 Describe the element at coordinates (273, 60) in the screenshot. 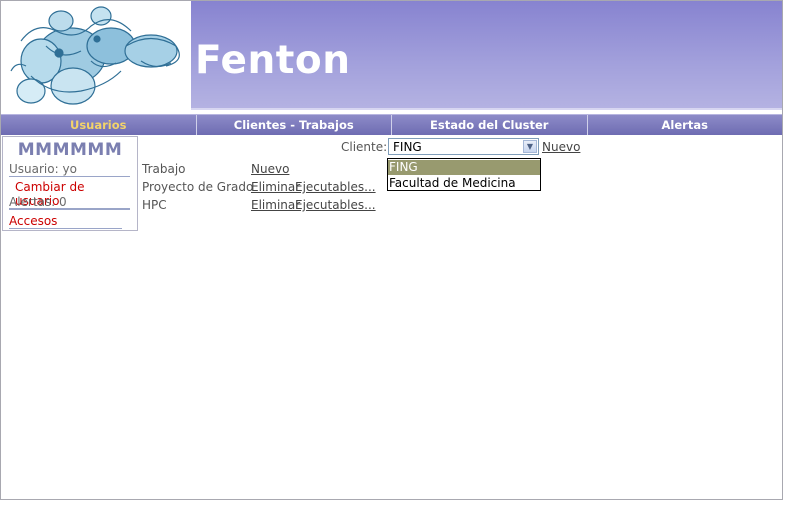

I see `app-title: Fenton` at that location.